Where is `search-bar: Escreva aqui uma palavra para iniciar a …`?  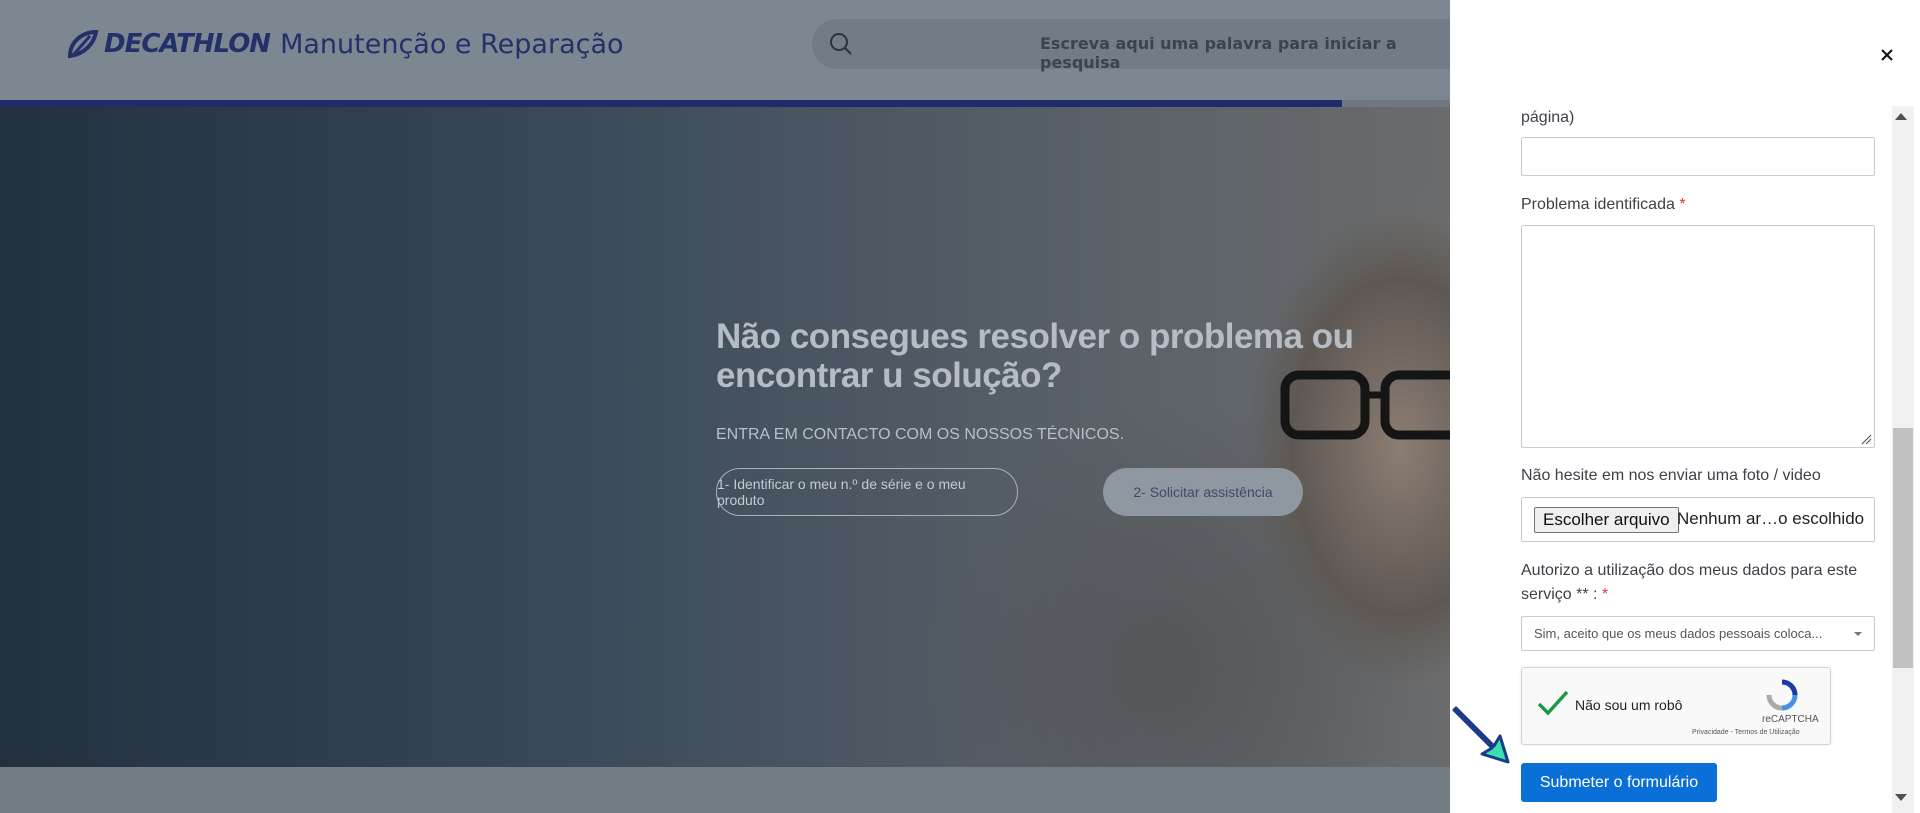
search-bar: Escreva aqui uma palavra para iniciar a … is located at coordinates (1142, 45).